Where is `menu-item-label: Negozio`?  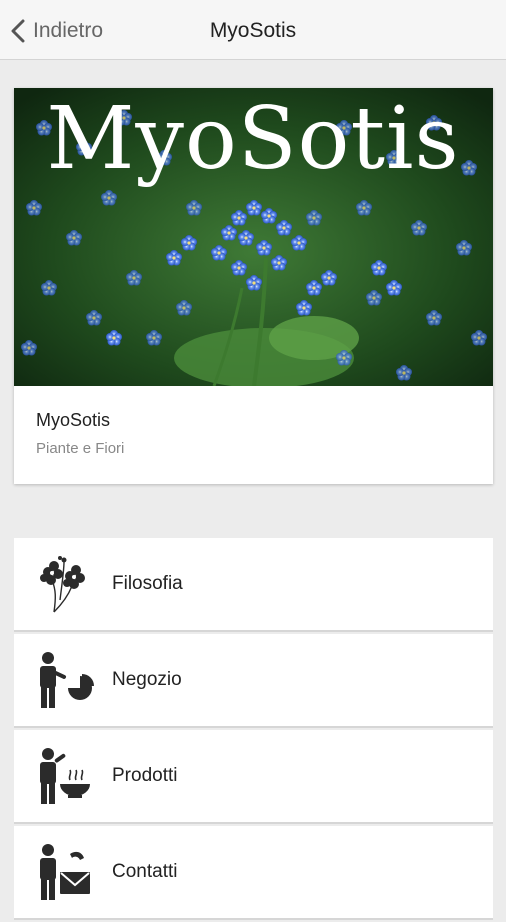
menu-item-label: Negozio is located at coordinates (147, 679).